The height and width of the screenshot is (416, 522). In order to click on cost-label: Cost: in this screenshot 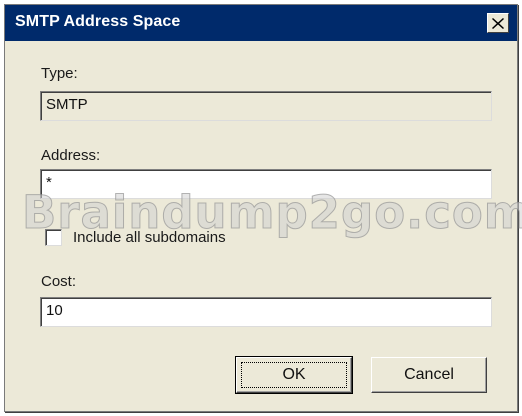, I will do `click(59, 281)`.